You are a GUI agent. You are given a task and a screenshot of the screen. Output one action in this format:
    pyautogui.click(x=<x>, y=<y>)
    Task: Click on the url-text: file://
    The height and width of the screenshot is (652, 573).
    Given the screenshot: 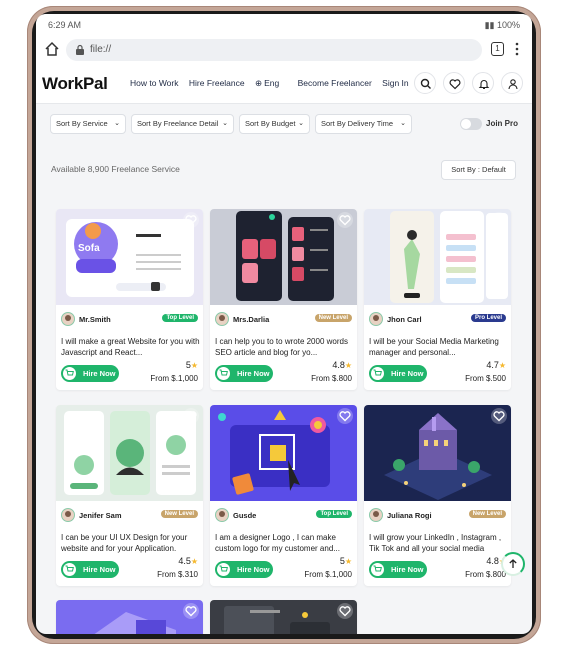 What is the action you would take?
    pyautogui.click(x=101, y=49)
    